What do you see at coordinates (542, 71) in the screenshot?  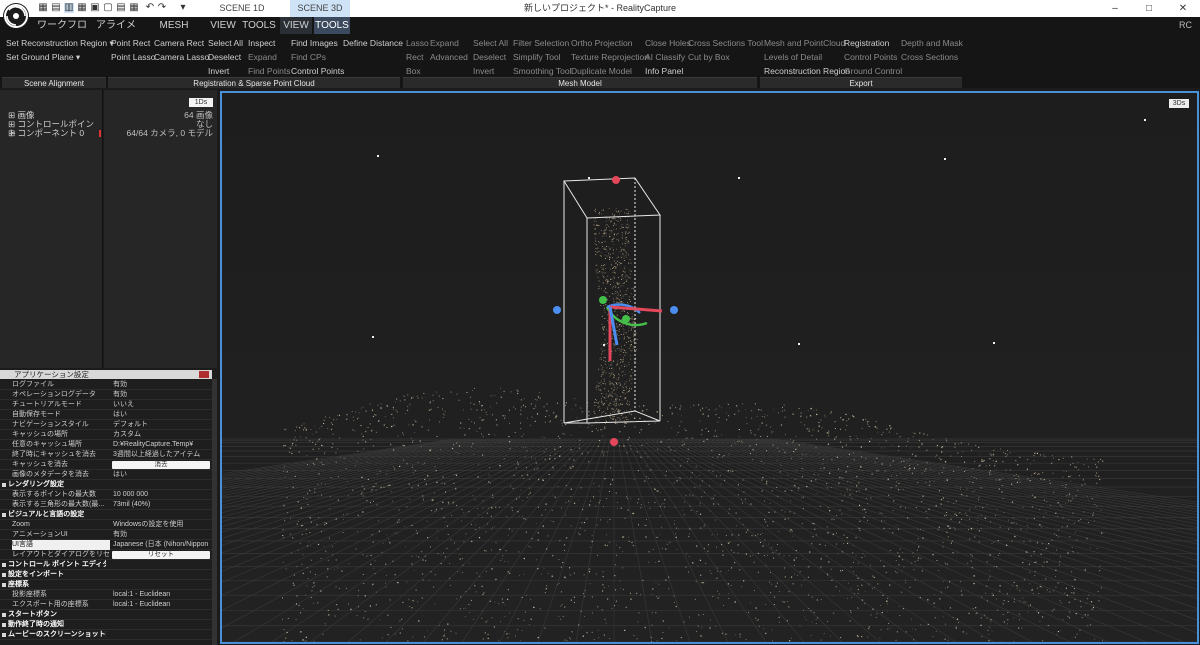 I see `smoothing-tool-button: Smoothing Tool` at bounding box center [542, 71].